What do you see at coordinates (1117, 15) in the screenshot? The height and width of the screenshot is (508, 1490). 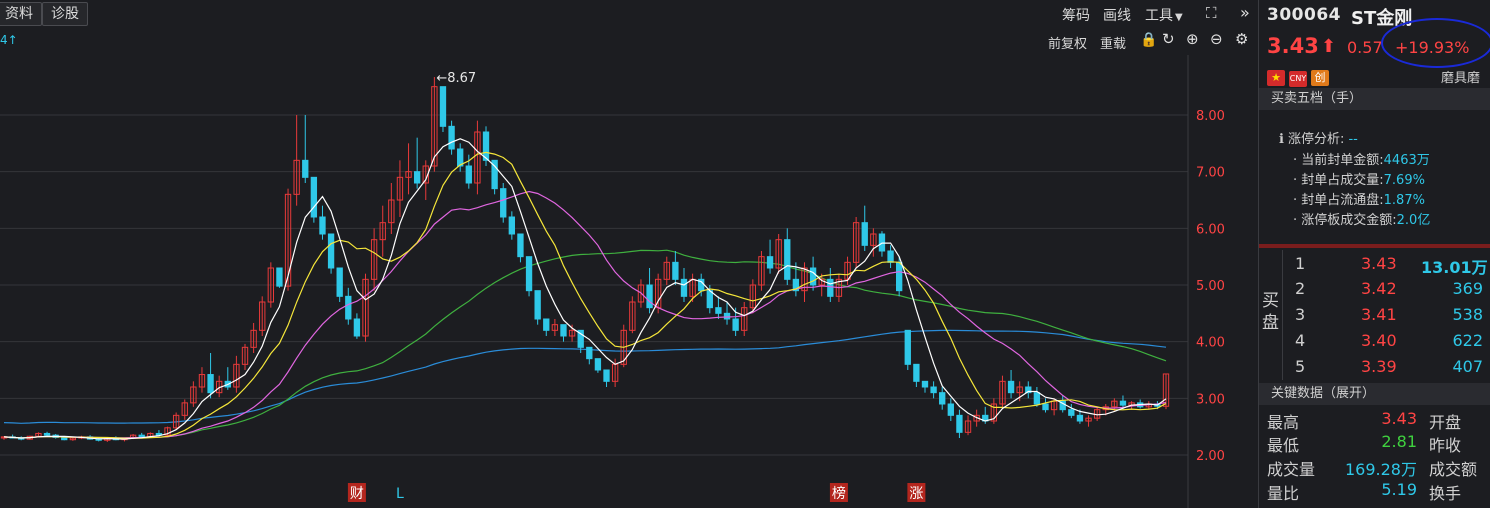 I see `draw-line-button: 画线` at bounding box center [1117, 15].